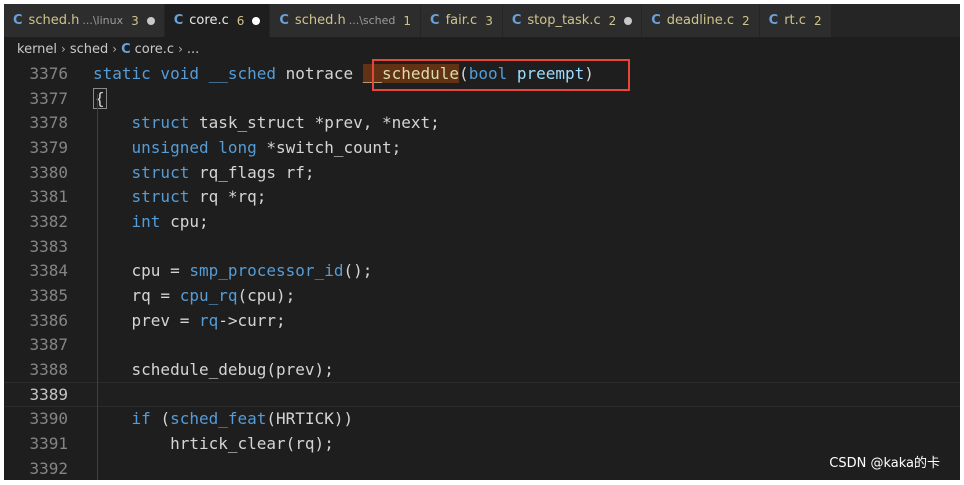 This screenshot has width=964, height=485. Describe the element at coordinates (482, 172) in the screenshot. I see `code-line: 3380 struct rq_flags rf;` at that location.